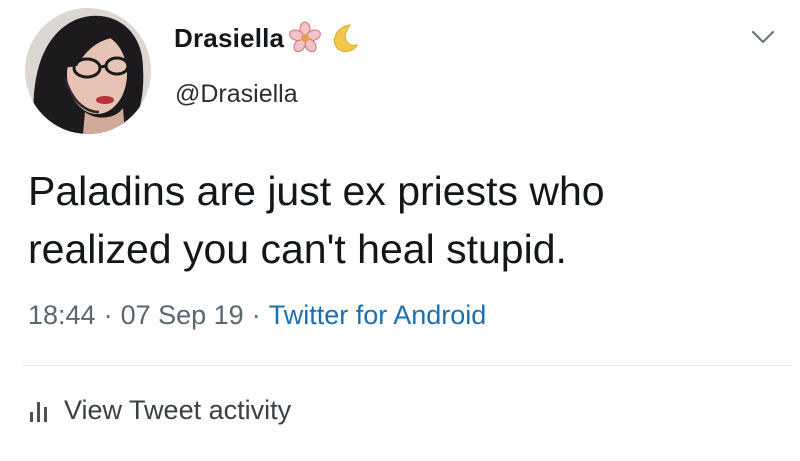  I want to click on view-tweet-activity-button: View Tweet activity, so click(159, 410).